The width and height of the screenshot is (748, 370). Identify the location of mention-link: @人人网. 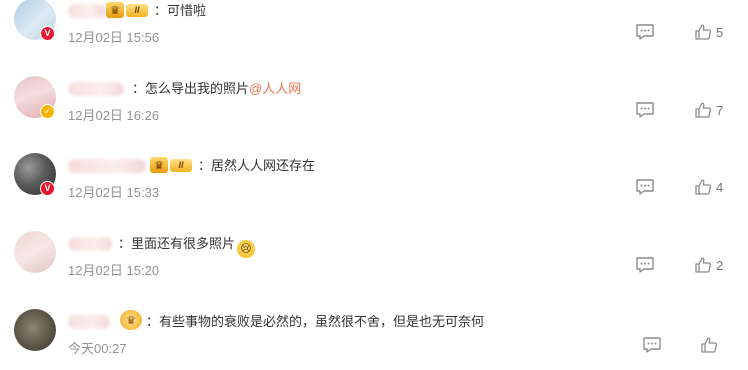
(275, 88).